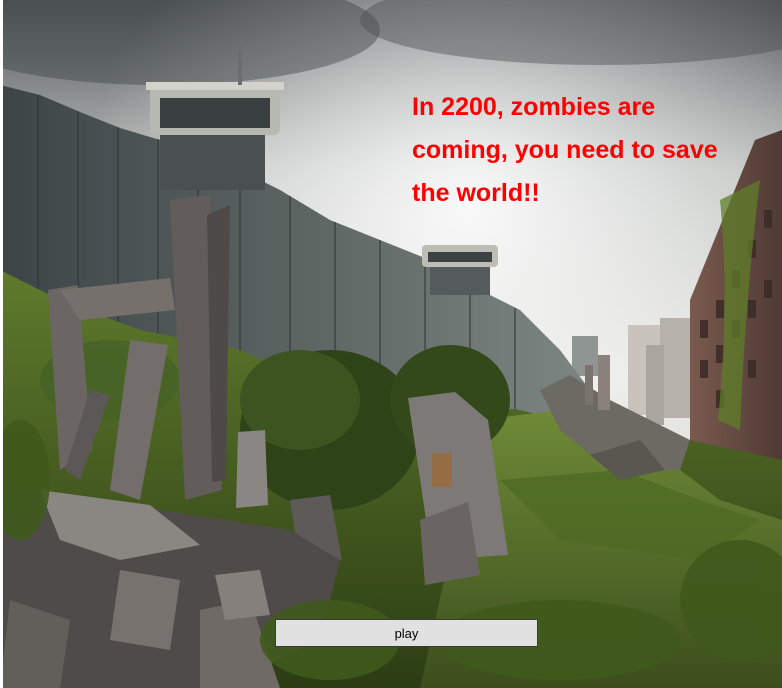  I want to click on play-button: play, so click(406, 633).